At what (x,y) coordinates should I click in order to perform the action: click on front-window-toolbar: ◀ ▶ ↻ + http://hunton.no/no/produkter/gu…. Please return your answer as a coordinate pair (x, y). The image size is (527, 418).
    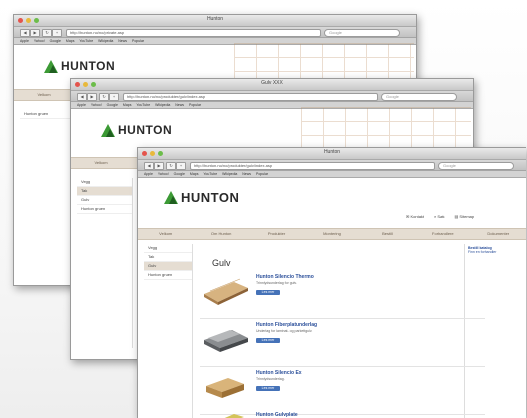
    Looking at the image, I should click on (332, 165).